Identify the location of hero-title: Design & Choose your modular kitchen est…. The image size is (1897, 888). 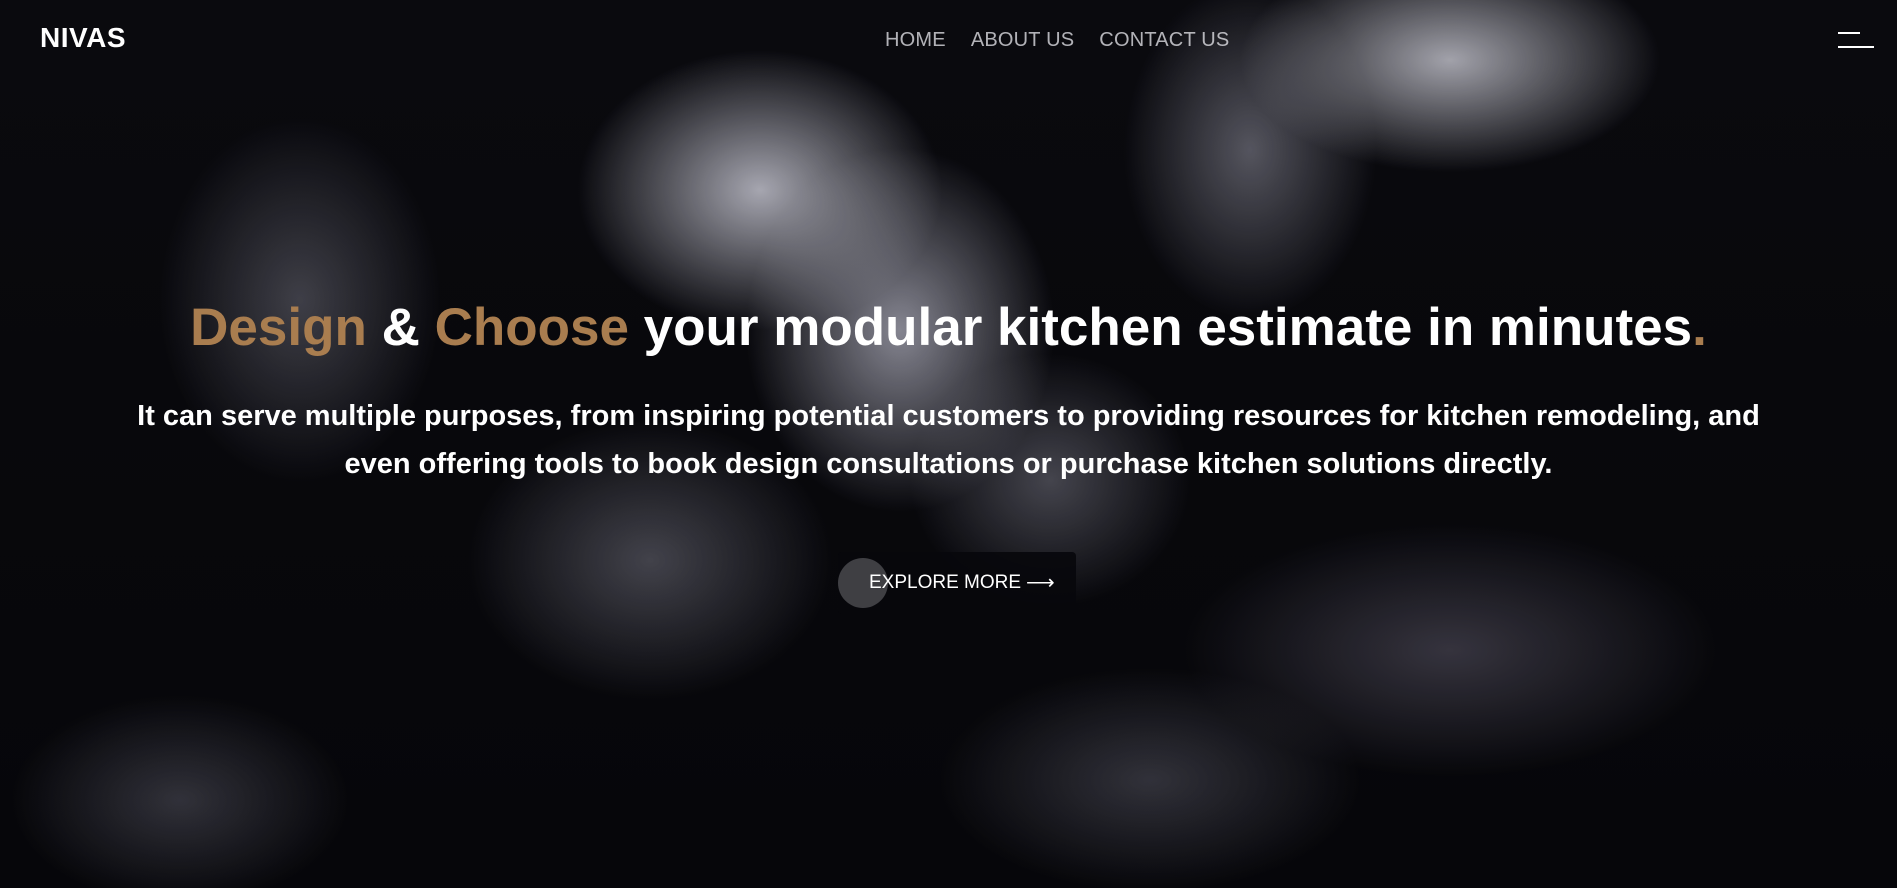
(948, 328).